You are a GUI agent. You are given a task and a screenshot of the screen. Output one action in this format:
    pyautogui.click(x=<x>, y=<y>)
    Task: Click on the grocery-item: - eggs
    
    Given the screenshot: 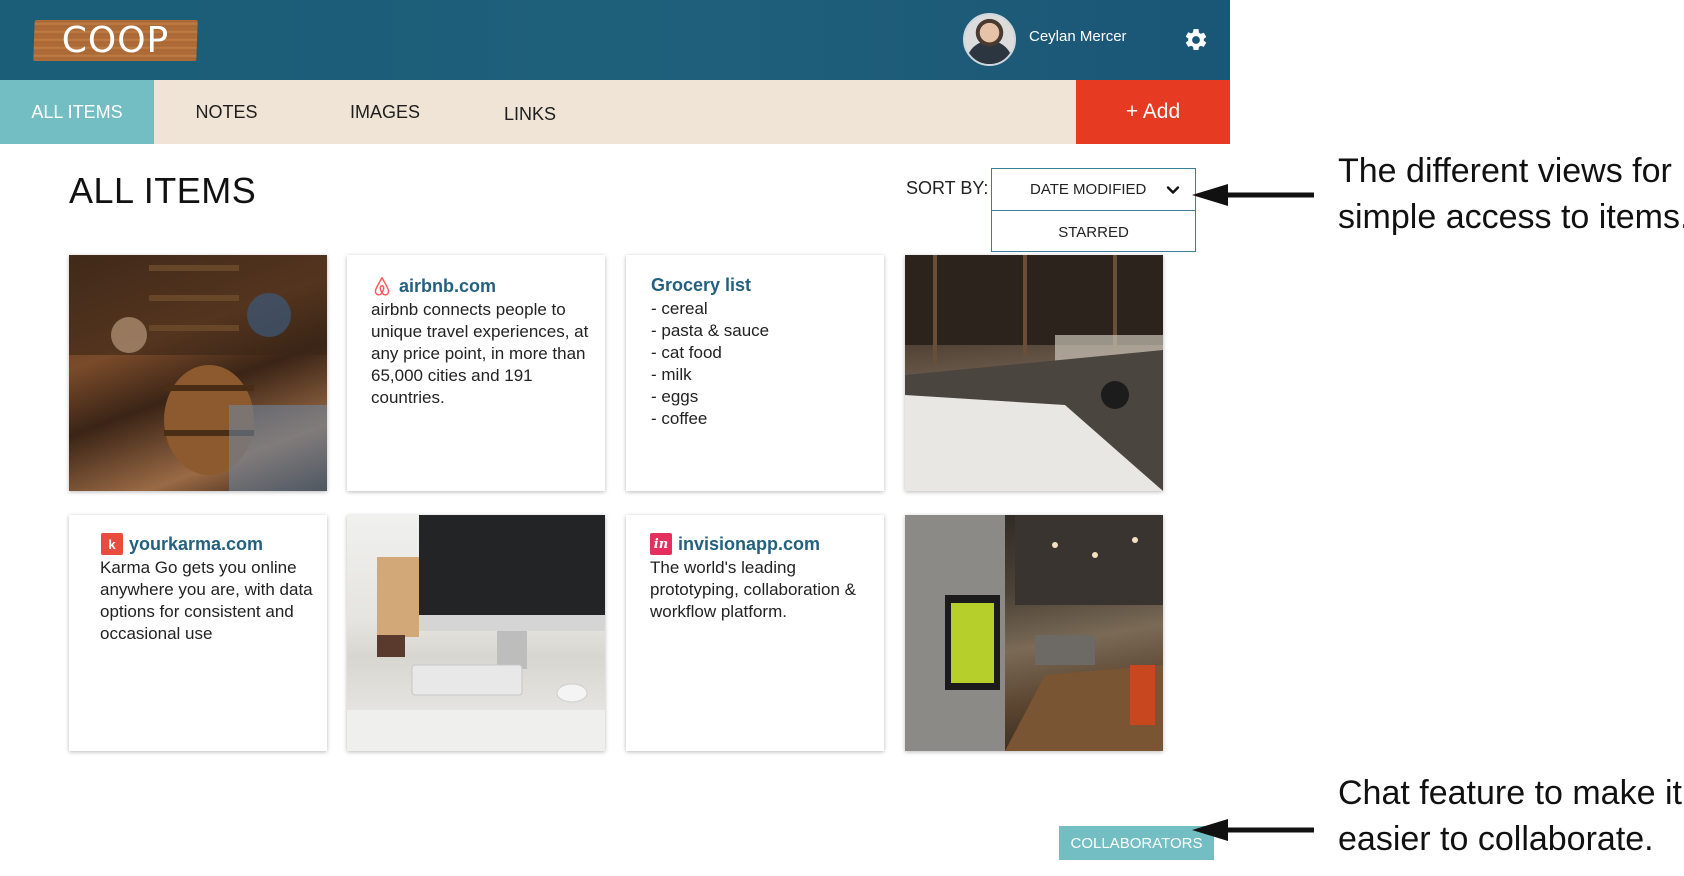 What is the action you would take?
    pyautogui.click(x=675, y=396)
    